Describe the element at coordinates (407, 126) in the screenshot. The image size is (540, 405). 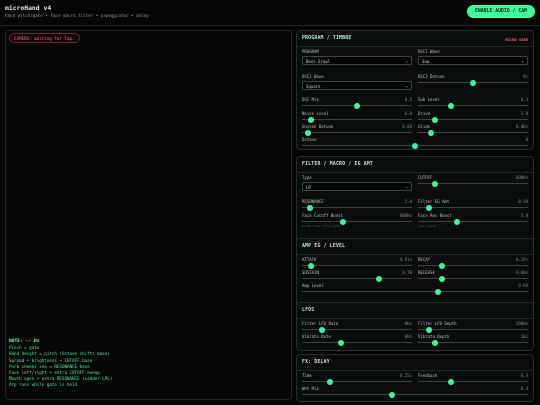
I see `slider-value: 0.00` at that location.